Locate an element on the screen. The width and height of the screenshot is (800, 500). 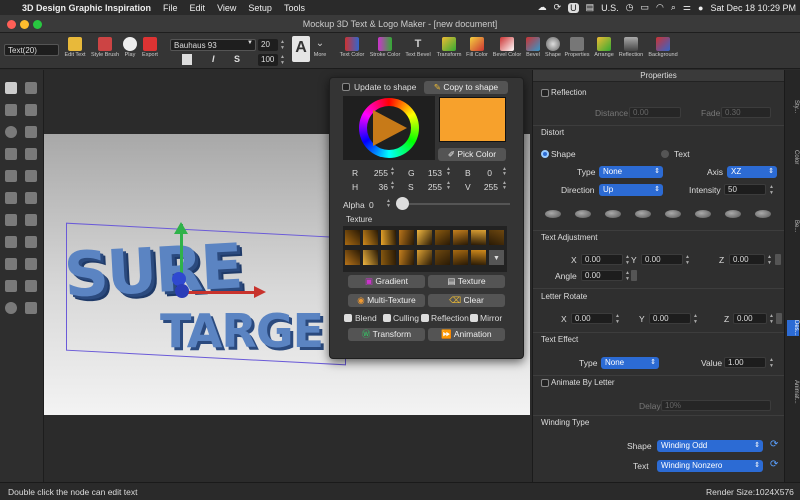
more-button: ⌄ More is located at coordinates (320, 46).